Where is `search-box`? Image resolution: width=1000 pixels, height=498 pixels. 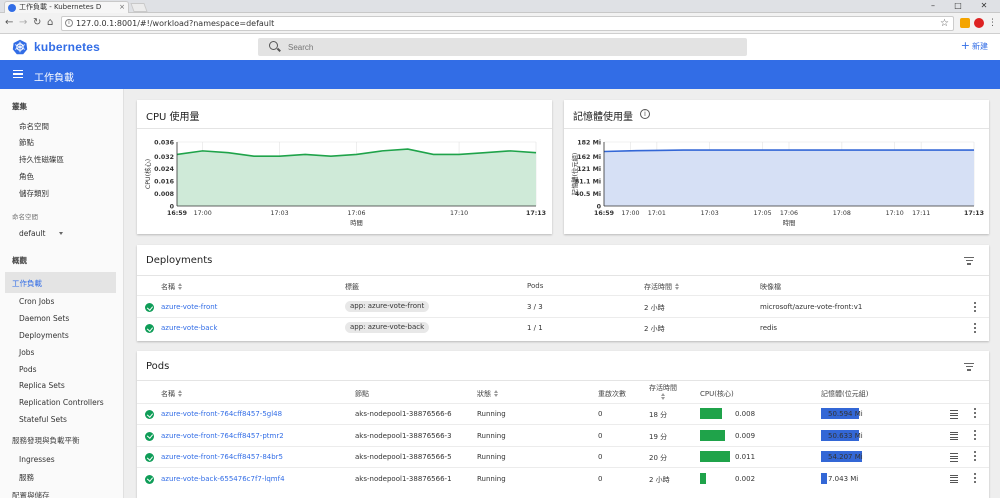 search-box is located at coordinates (502, 47).